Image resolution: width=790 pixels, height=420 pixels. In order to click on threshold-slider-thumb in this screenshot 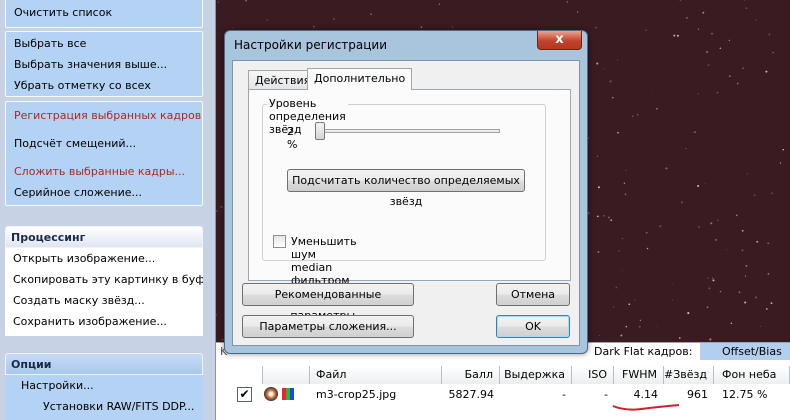, I will do `click(320, 131)`.